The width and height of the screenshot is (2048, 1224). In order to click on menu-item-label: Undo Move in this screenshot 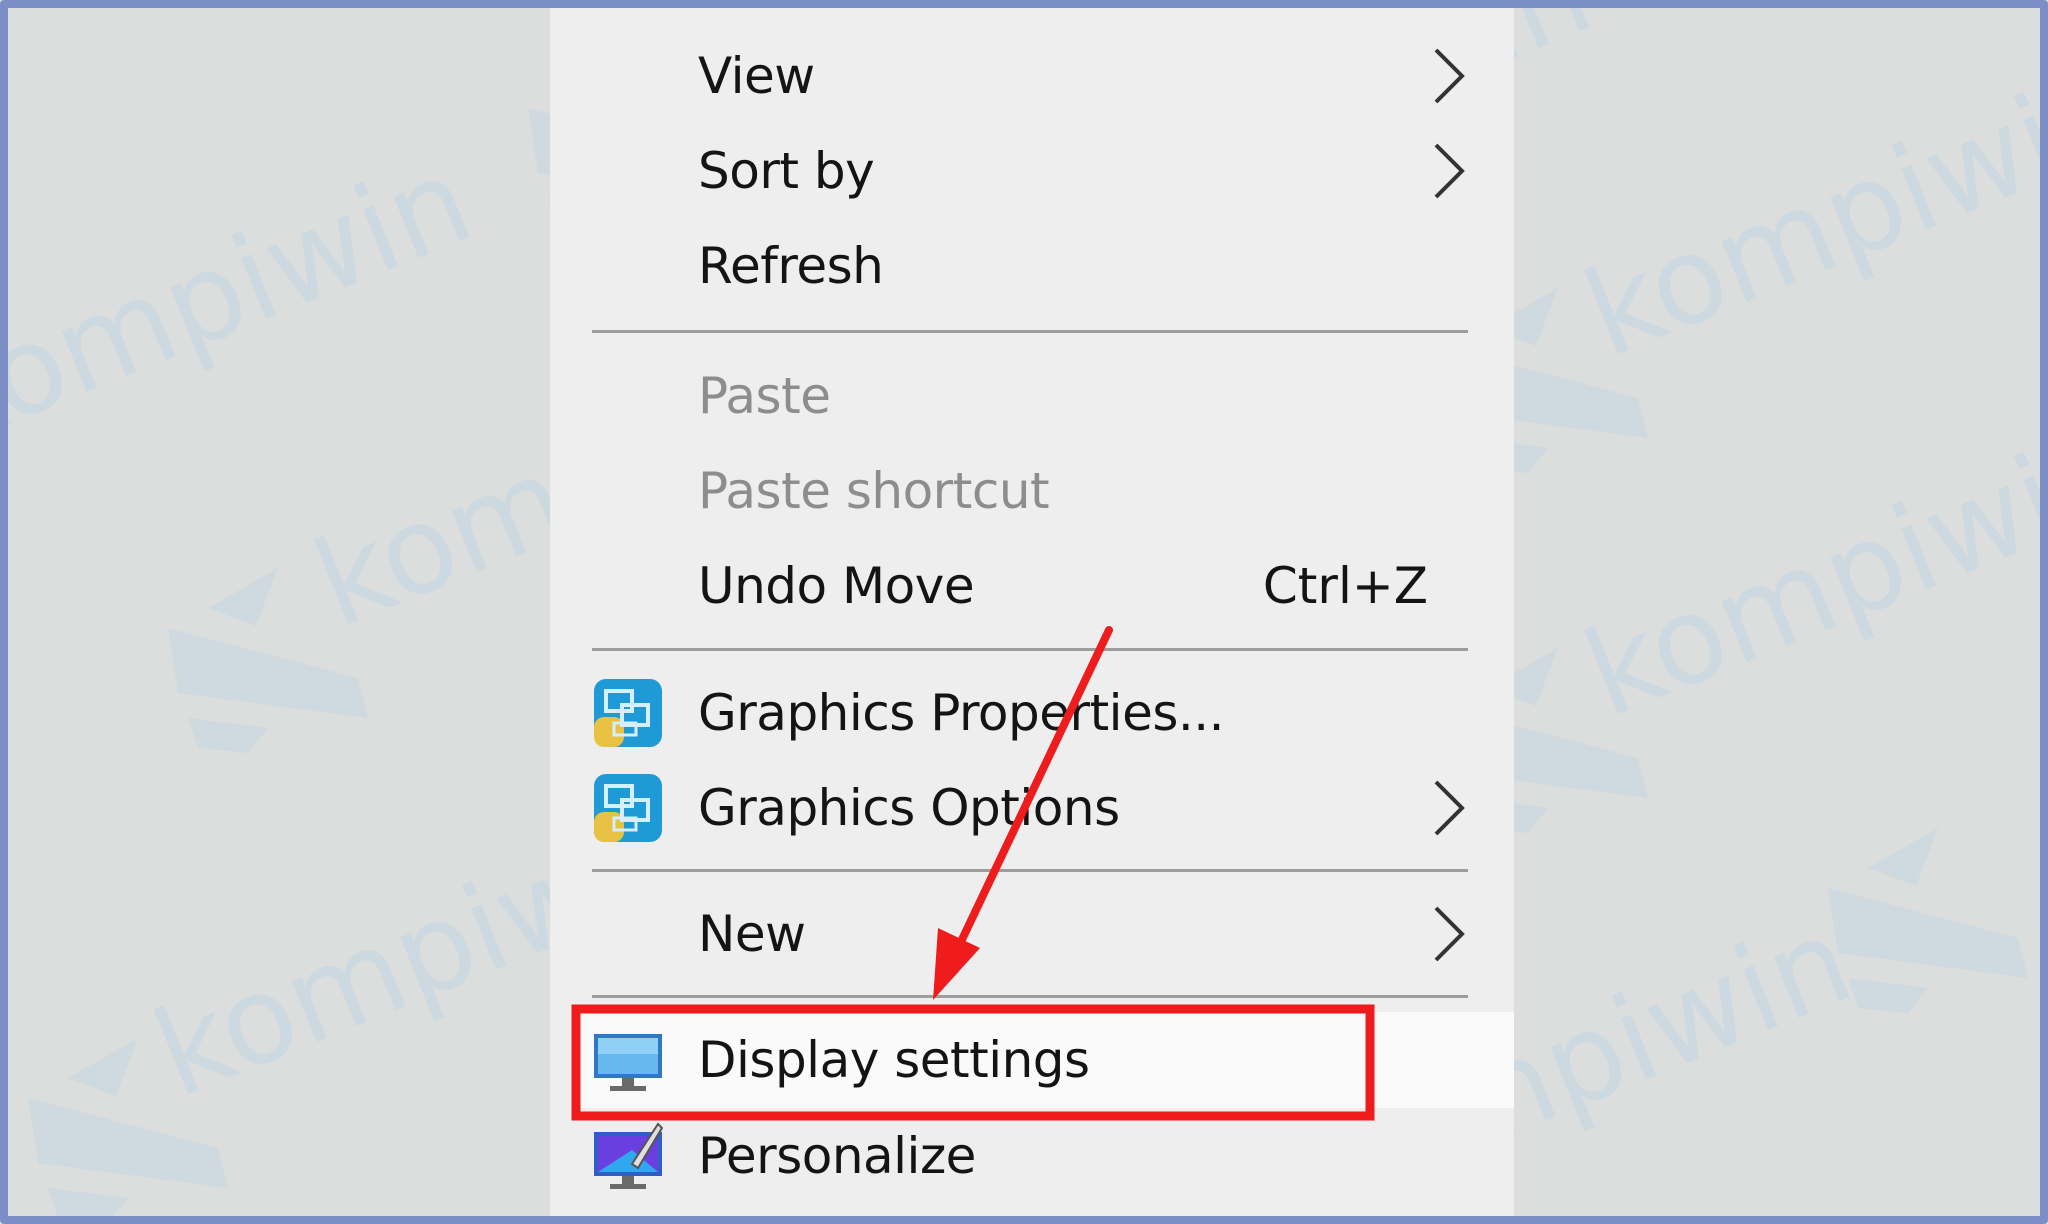, I will do `click(836, 586)`.